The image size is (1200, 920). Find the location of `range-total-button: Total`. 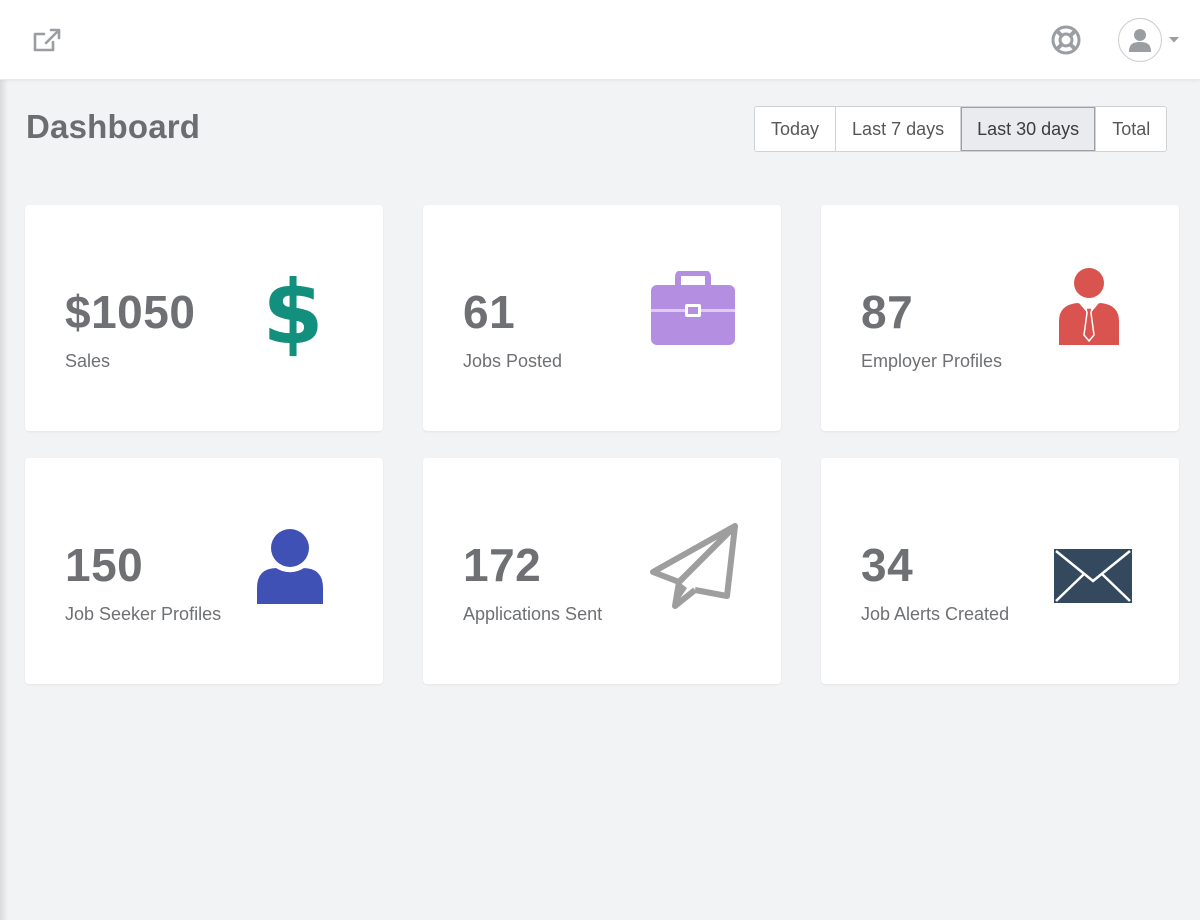

range-total-button: Total is located at coordinates (1131, 129).